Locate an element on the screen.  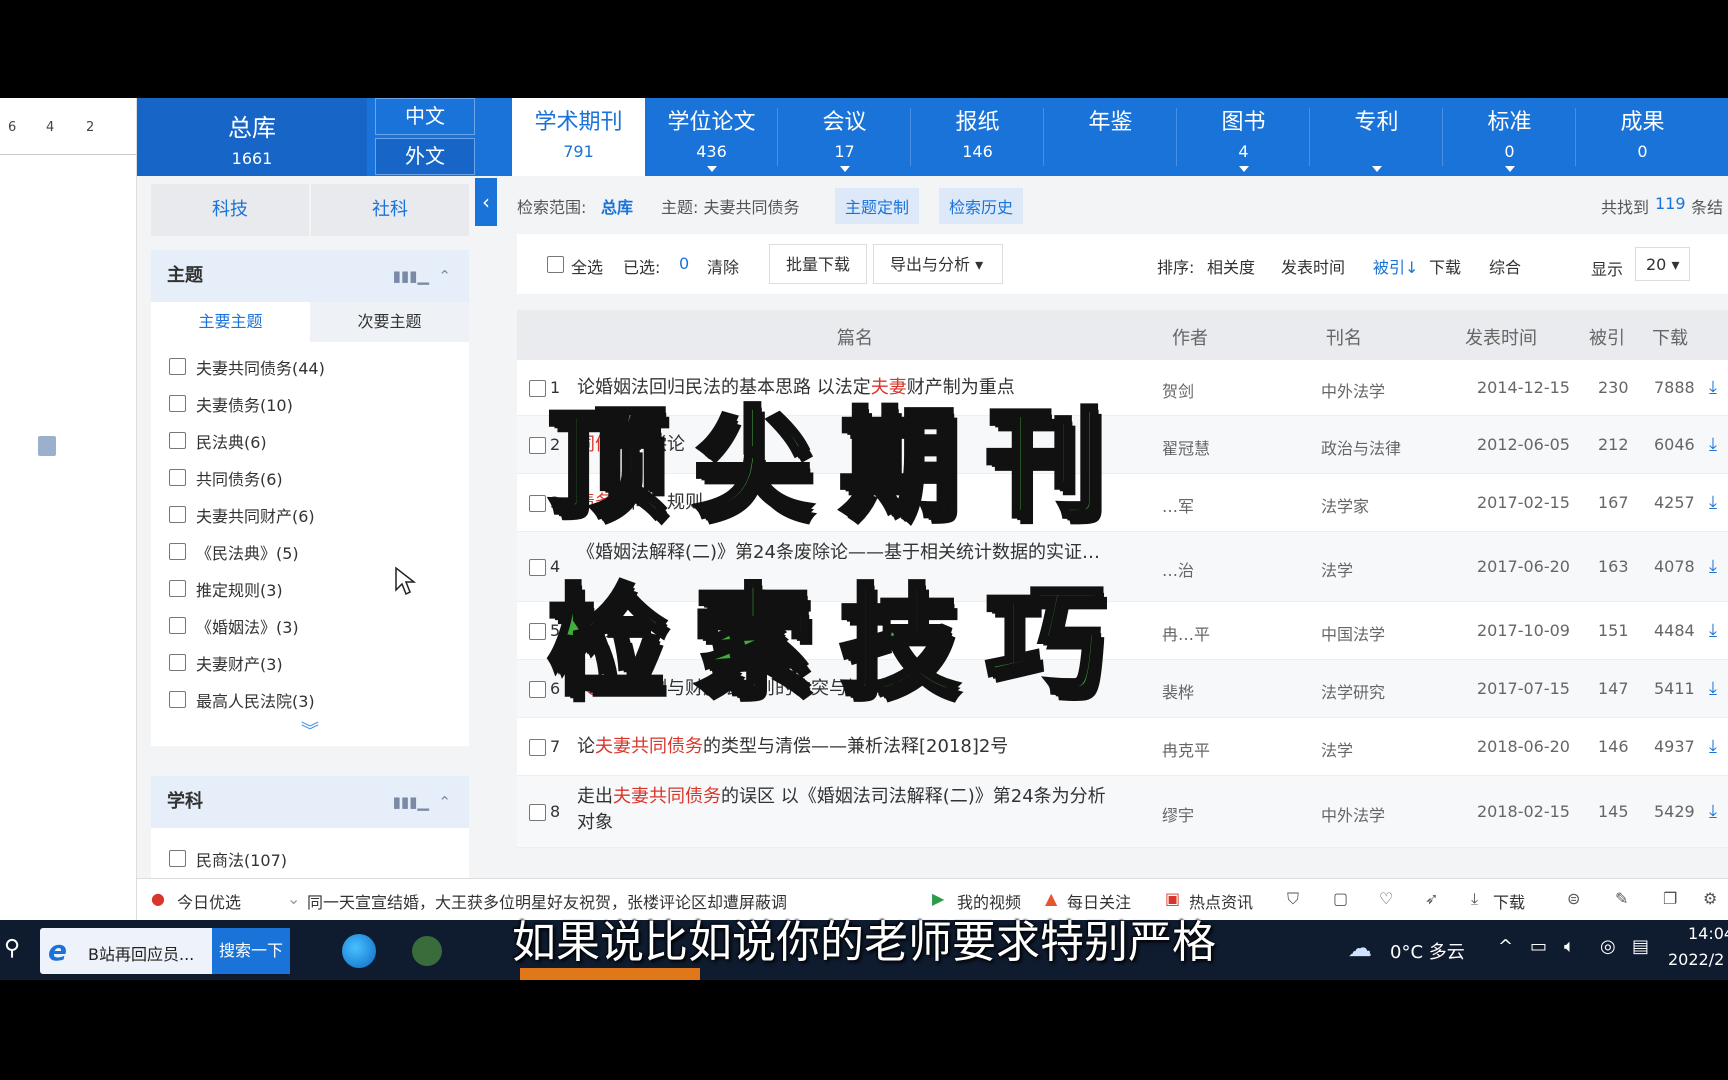
author-link: 翟冠慧 is located at coordinates (1186, 447).